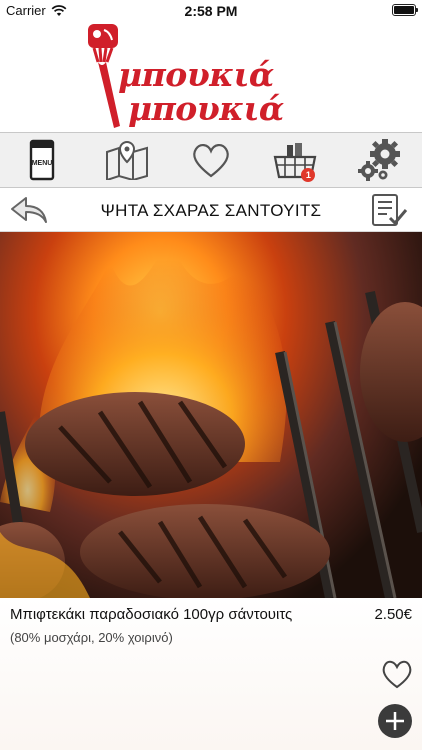 The height and width of the screenshot is (750, 422). What do you see at coordinates (196, 74) in the screenshot?
I see `logo-line1: μπουκιά` at bounding box center [196, 74].